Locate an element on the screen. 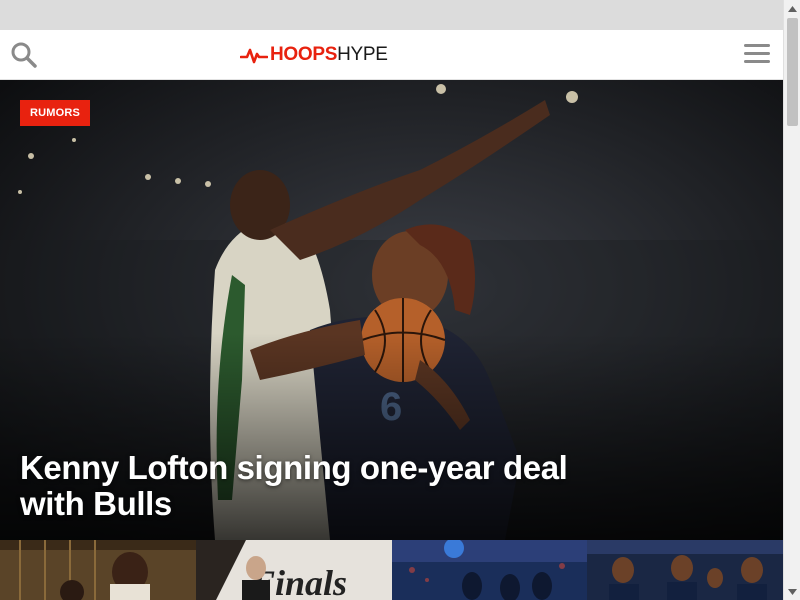 The height and width of the screenshot is (600, 800). category-tag: RUMORS is located at coordinates (55, 113).